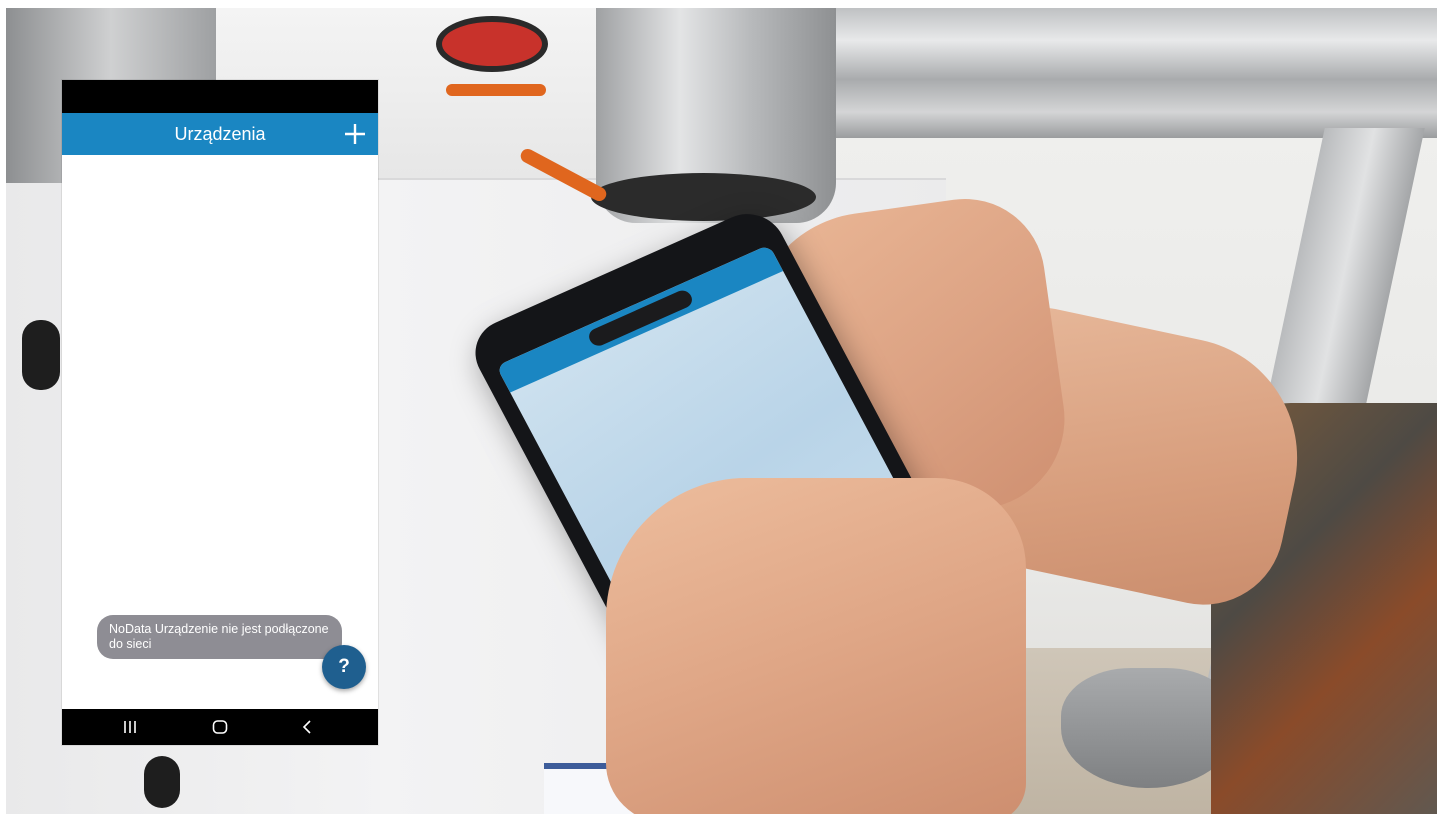 The width and height of the screenshot is (1439, 814). I want to click on duct-base, so click(703, 197).